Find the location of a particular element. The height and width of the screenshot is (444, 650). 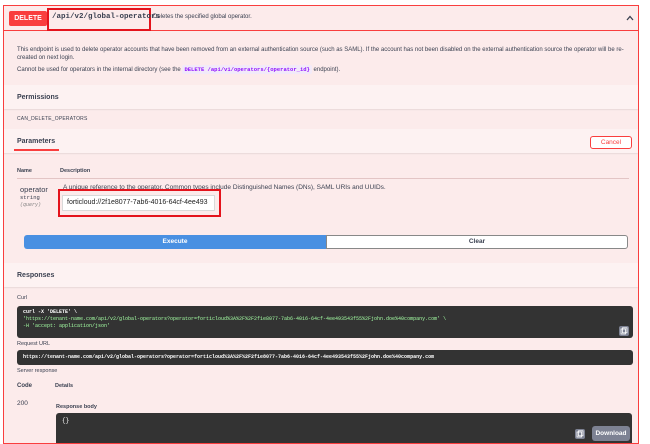

permissions-title: Permissions is located at coordinates (38, 97).